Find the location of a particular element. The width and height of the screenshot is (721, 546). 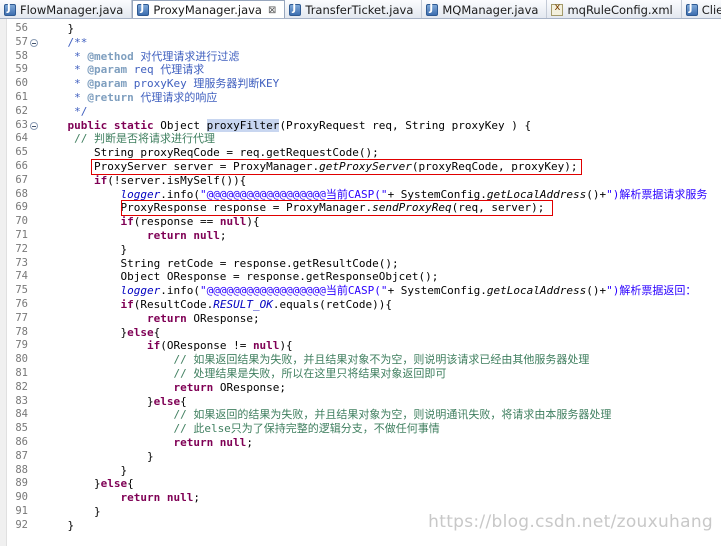

code-token: 对代理请求进行过滤 is located at coordinates (186, 56).